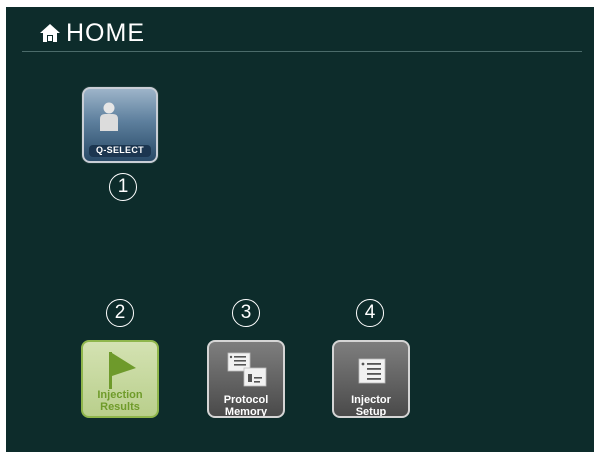  I want to click on injection-results-label-line2: Results, so click(120, 407).